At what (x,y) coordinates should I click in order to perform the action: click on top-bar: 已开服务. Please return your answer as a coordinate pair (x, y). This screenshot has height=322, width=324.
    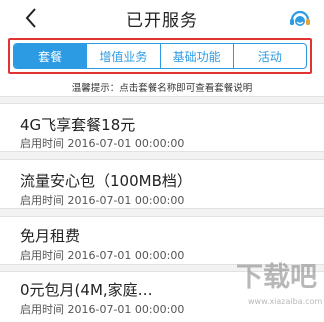
    Looking at the image, I should click on (162, 19).